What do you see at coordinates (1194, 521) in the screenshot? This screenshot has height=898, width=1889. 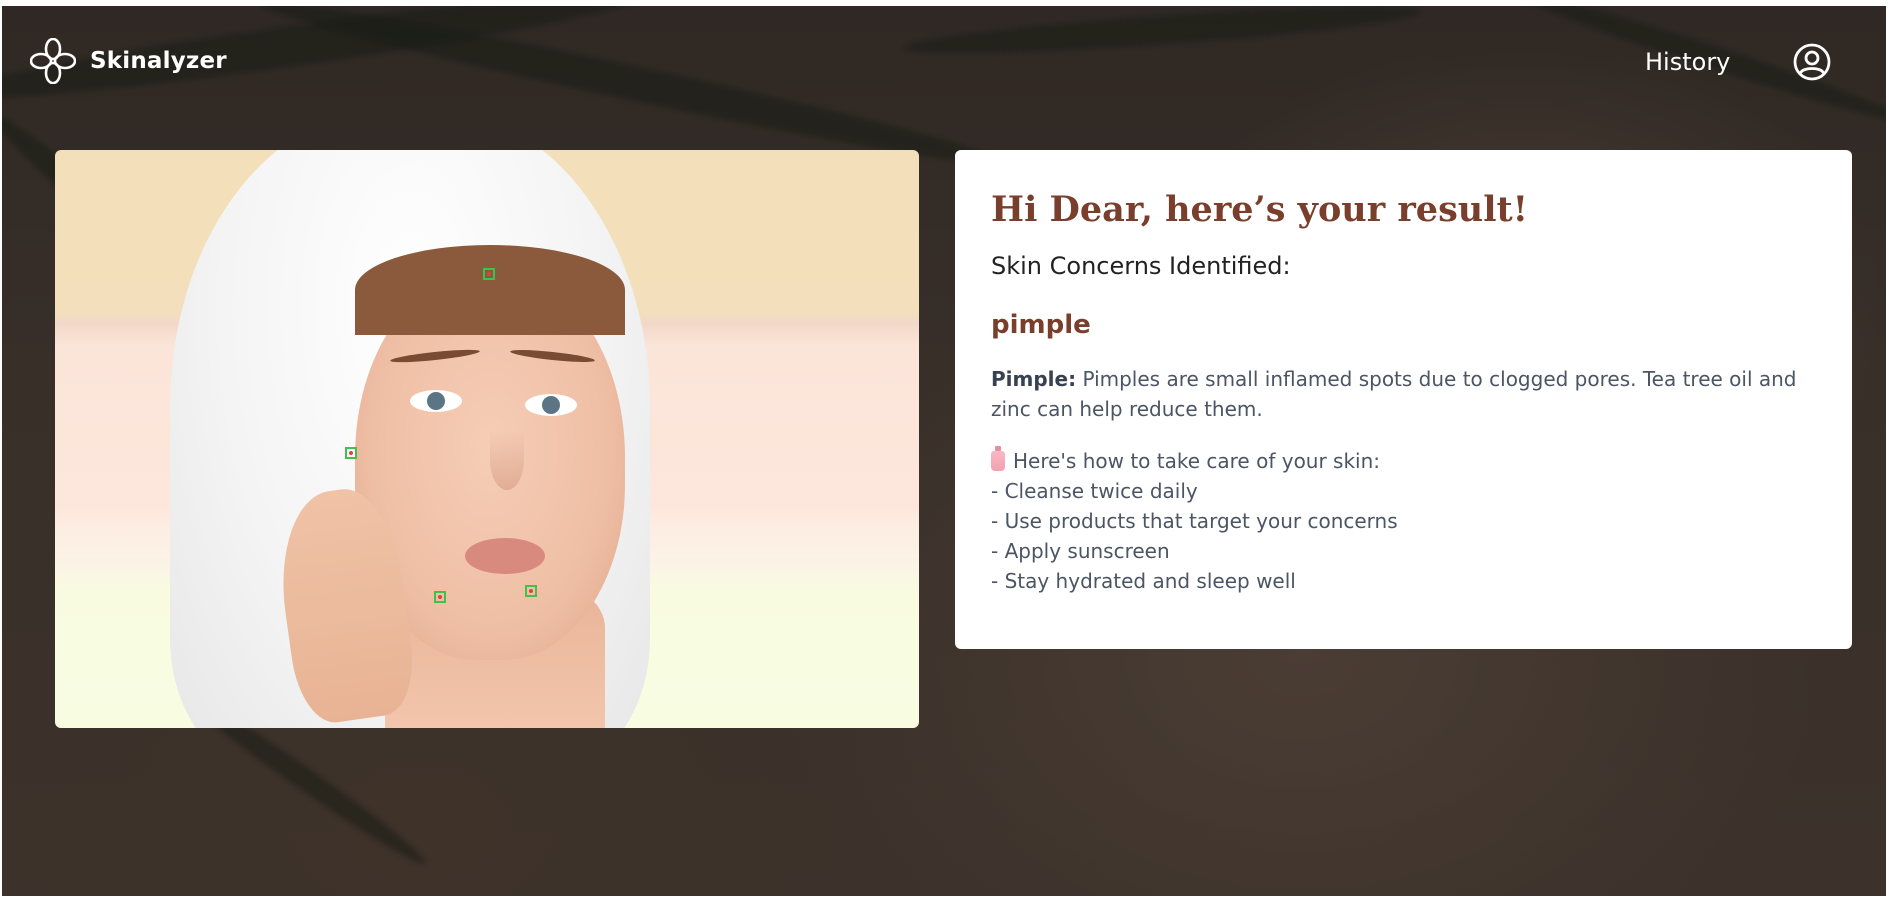 I see `care-tip: - Use products that target your concerns` at bounding box center [1194, 521].